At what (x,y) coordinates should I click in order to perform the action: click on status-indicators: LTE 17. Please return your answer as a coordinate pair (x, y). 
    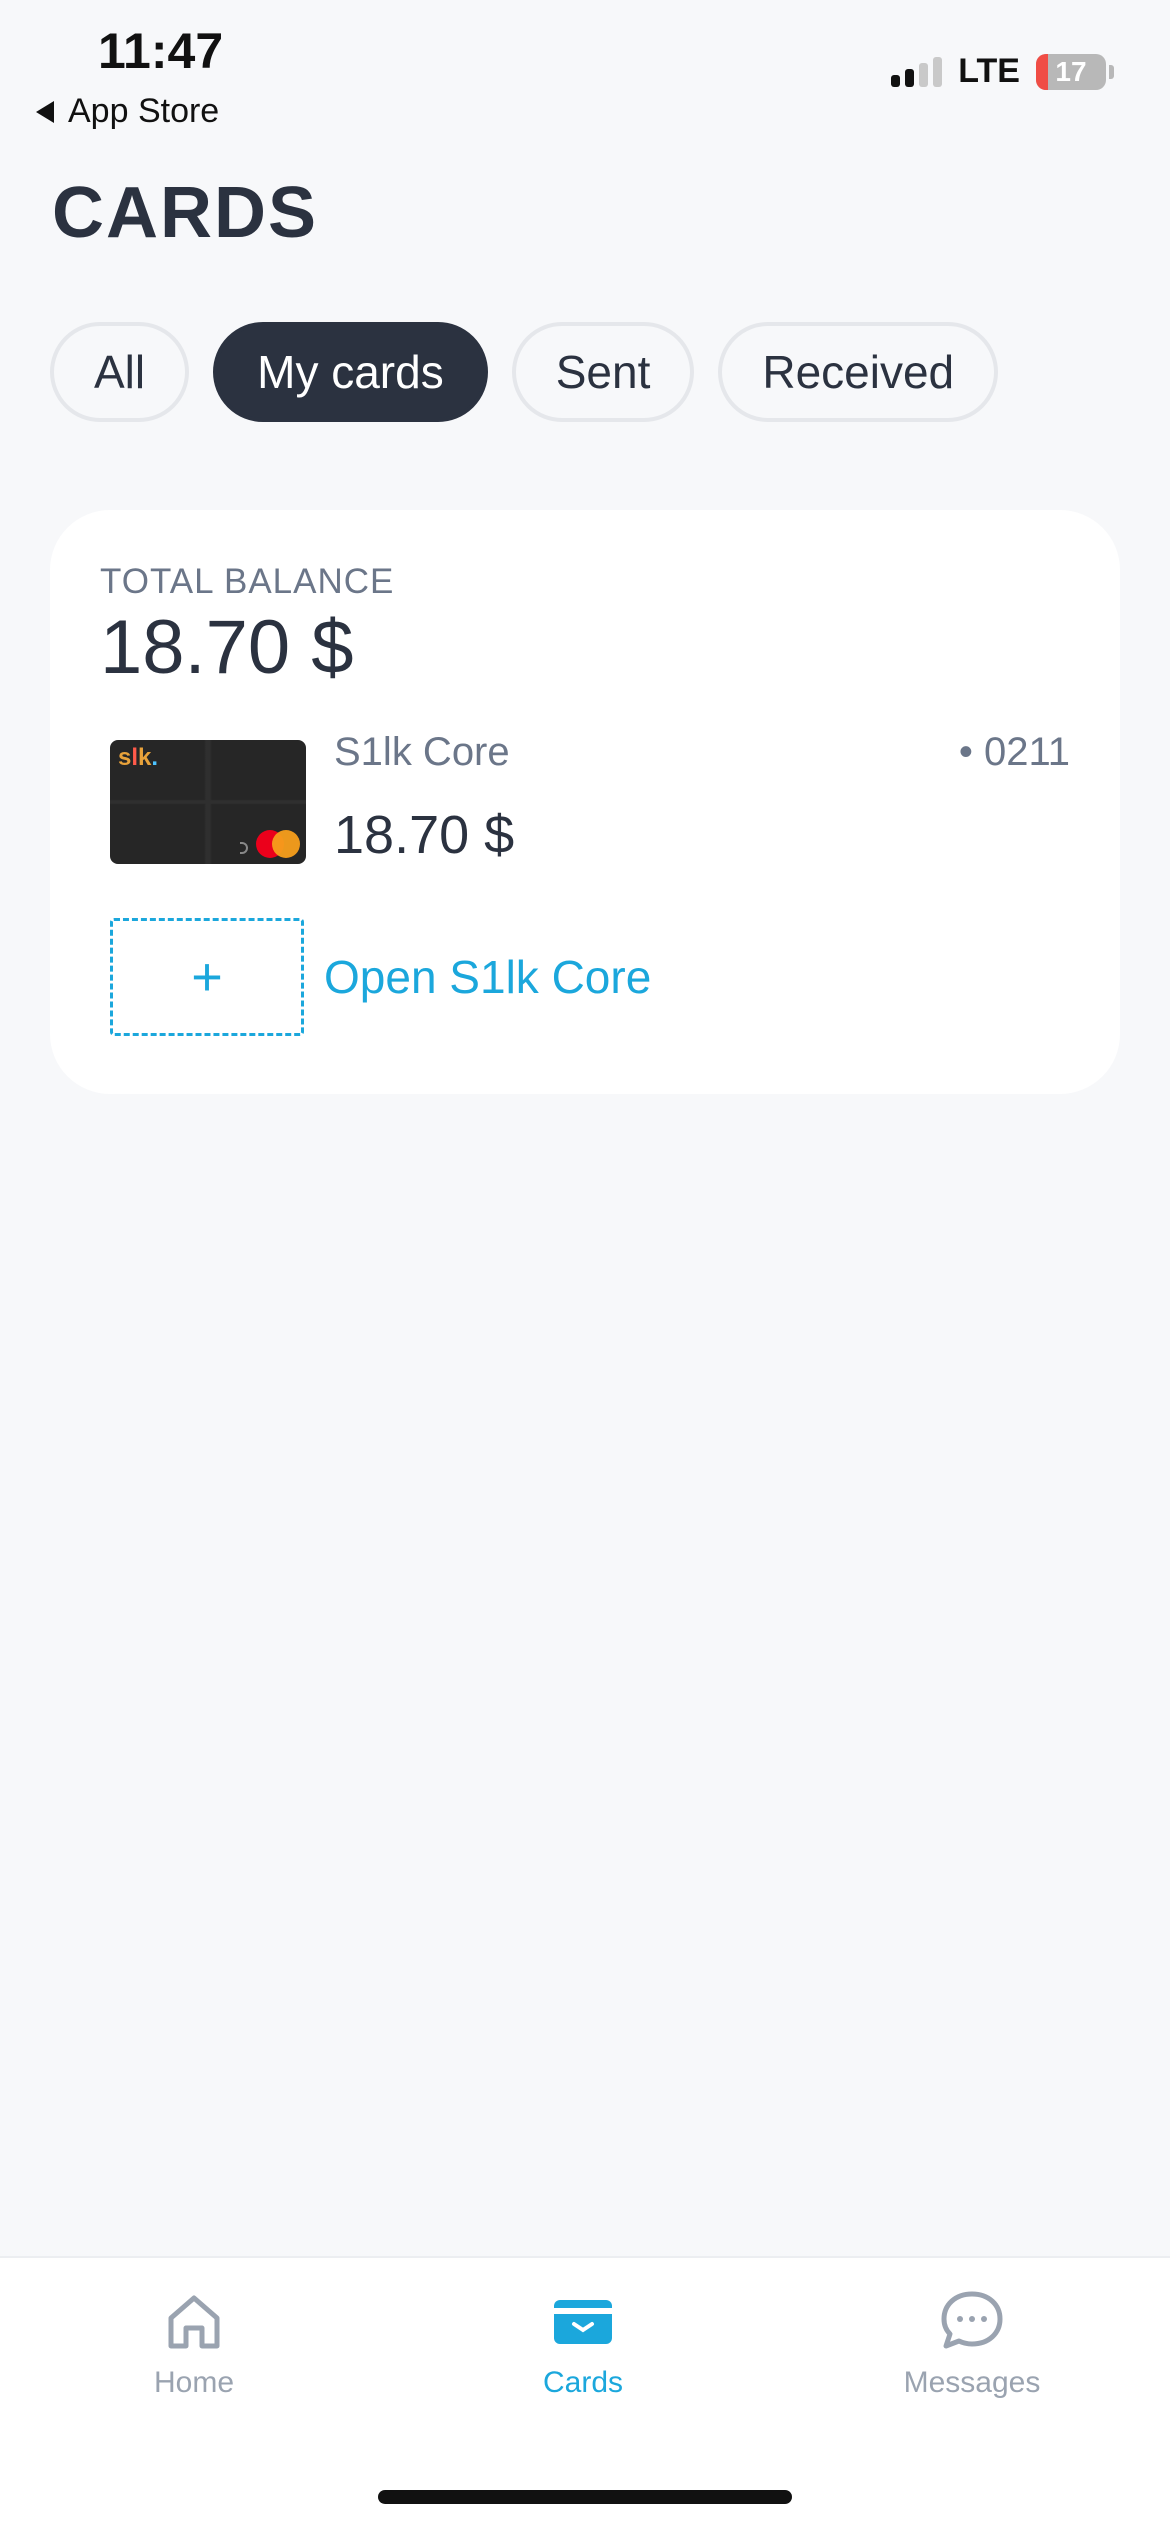
    Looking at the image, I should click on (1002, 71).